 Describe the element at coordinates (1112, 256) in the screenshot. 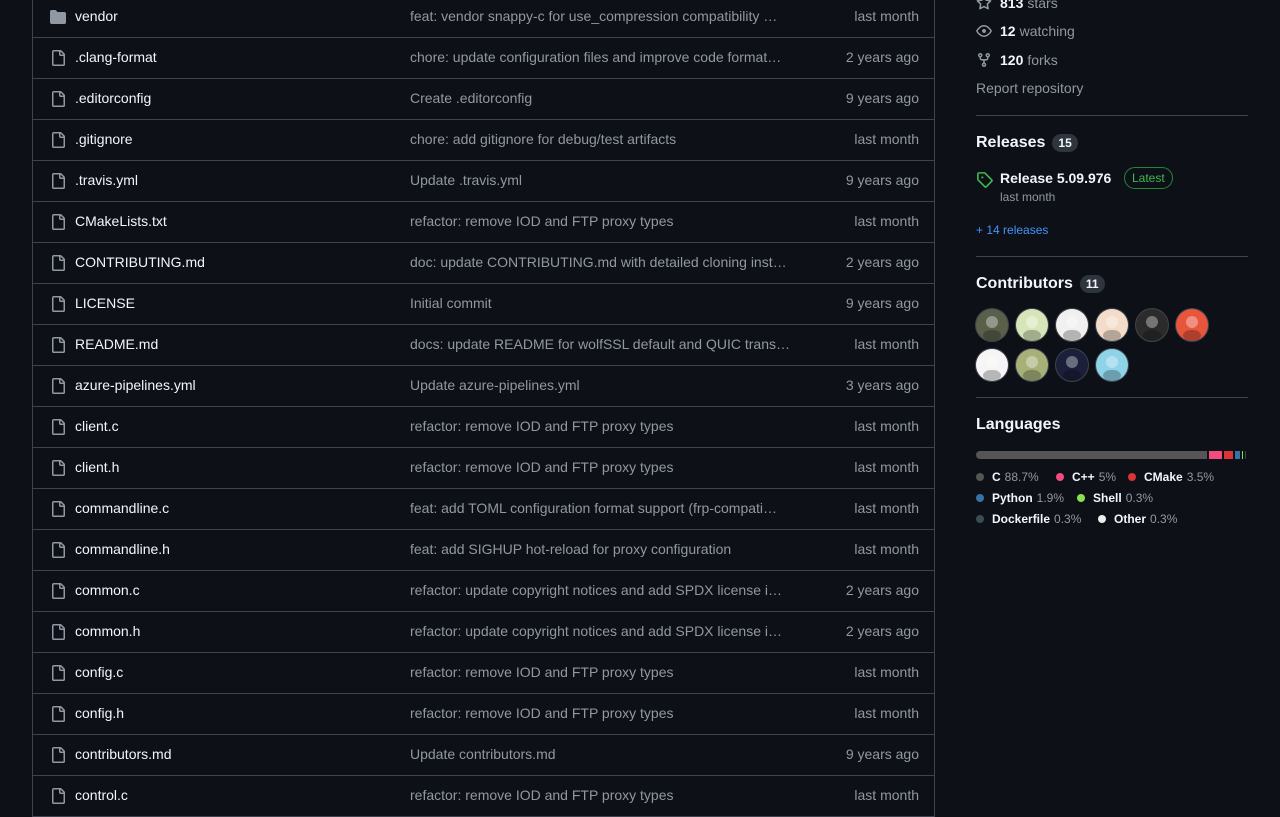

I see `sidebar-divider` at that location.